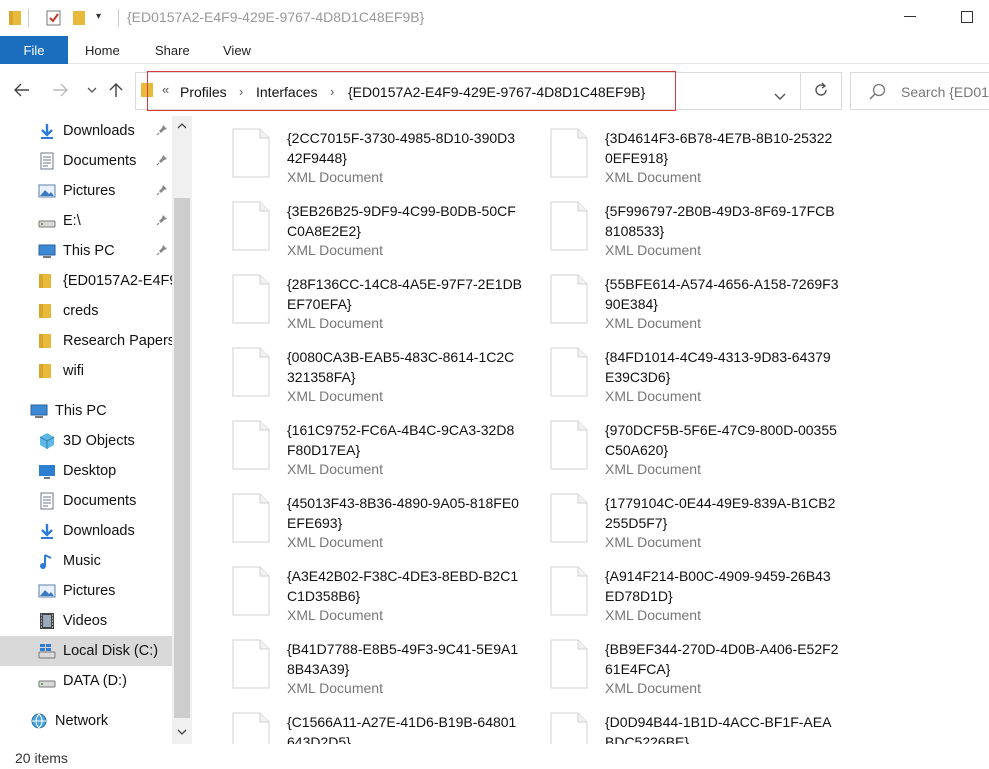  What do you see at coordinates (182, 458) in the screenshot?
I see `scroll-thumb` at bounding box center [182, 458].